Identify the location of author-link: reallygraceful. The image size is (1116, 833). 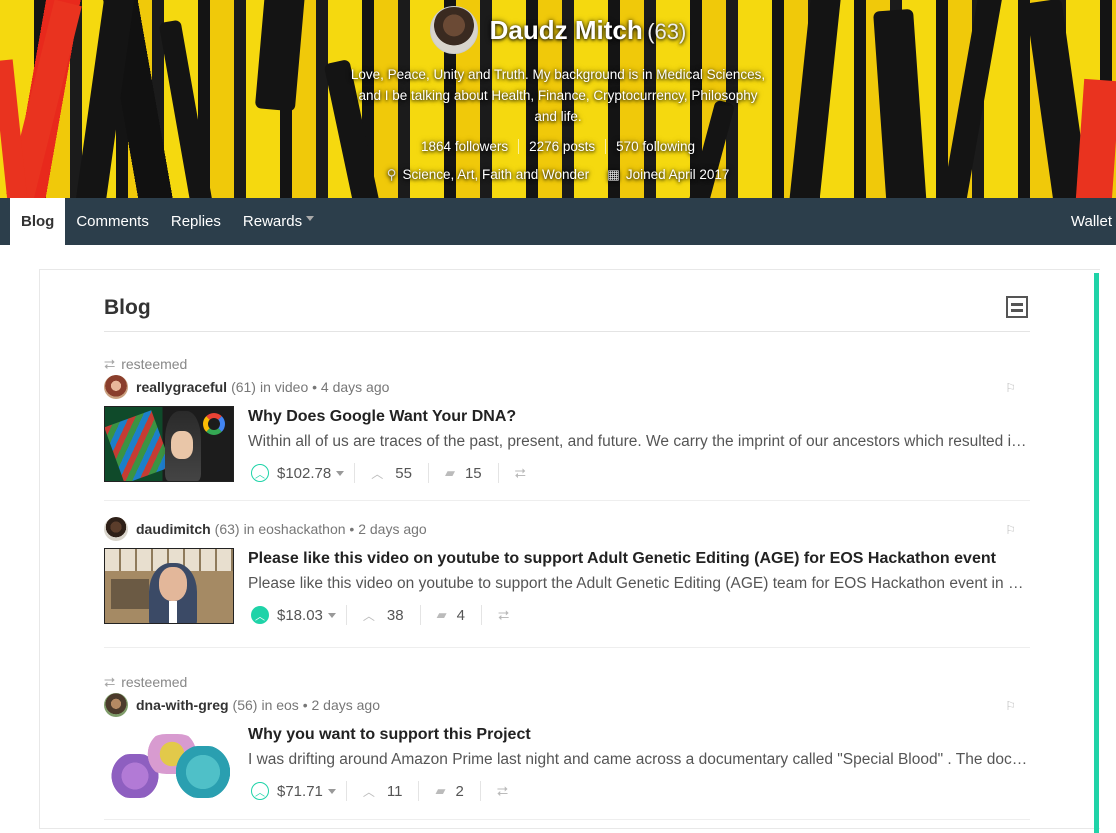
(181, 387).